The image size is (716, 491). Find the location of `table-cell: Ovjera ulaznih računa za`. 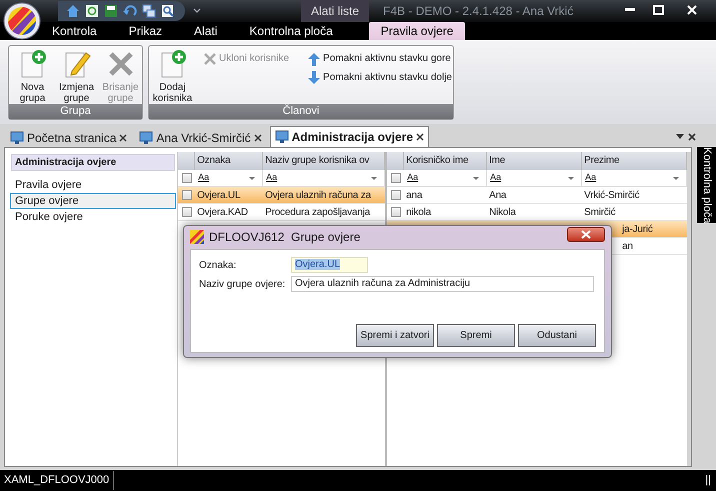

table-cell: Ovjera ulaznih računa za is located at coordinates (318, 195).